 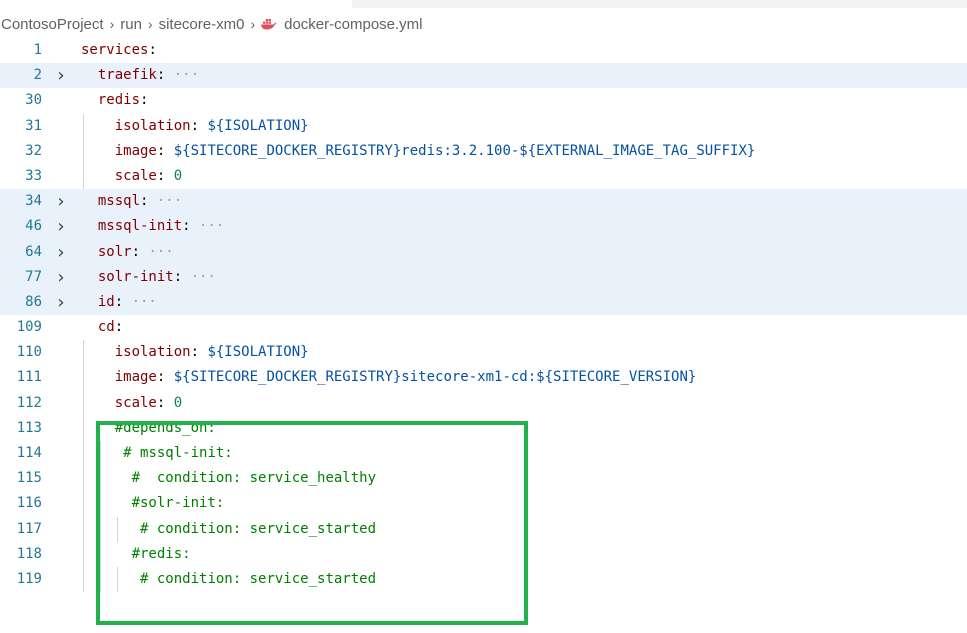 I want to click on line-number: 1, so click(x=37, y=50).